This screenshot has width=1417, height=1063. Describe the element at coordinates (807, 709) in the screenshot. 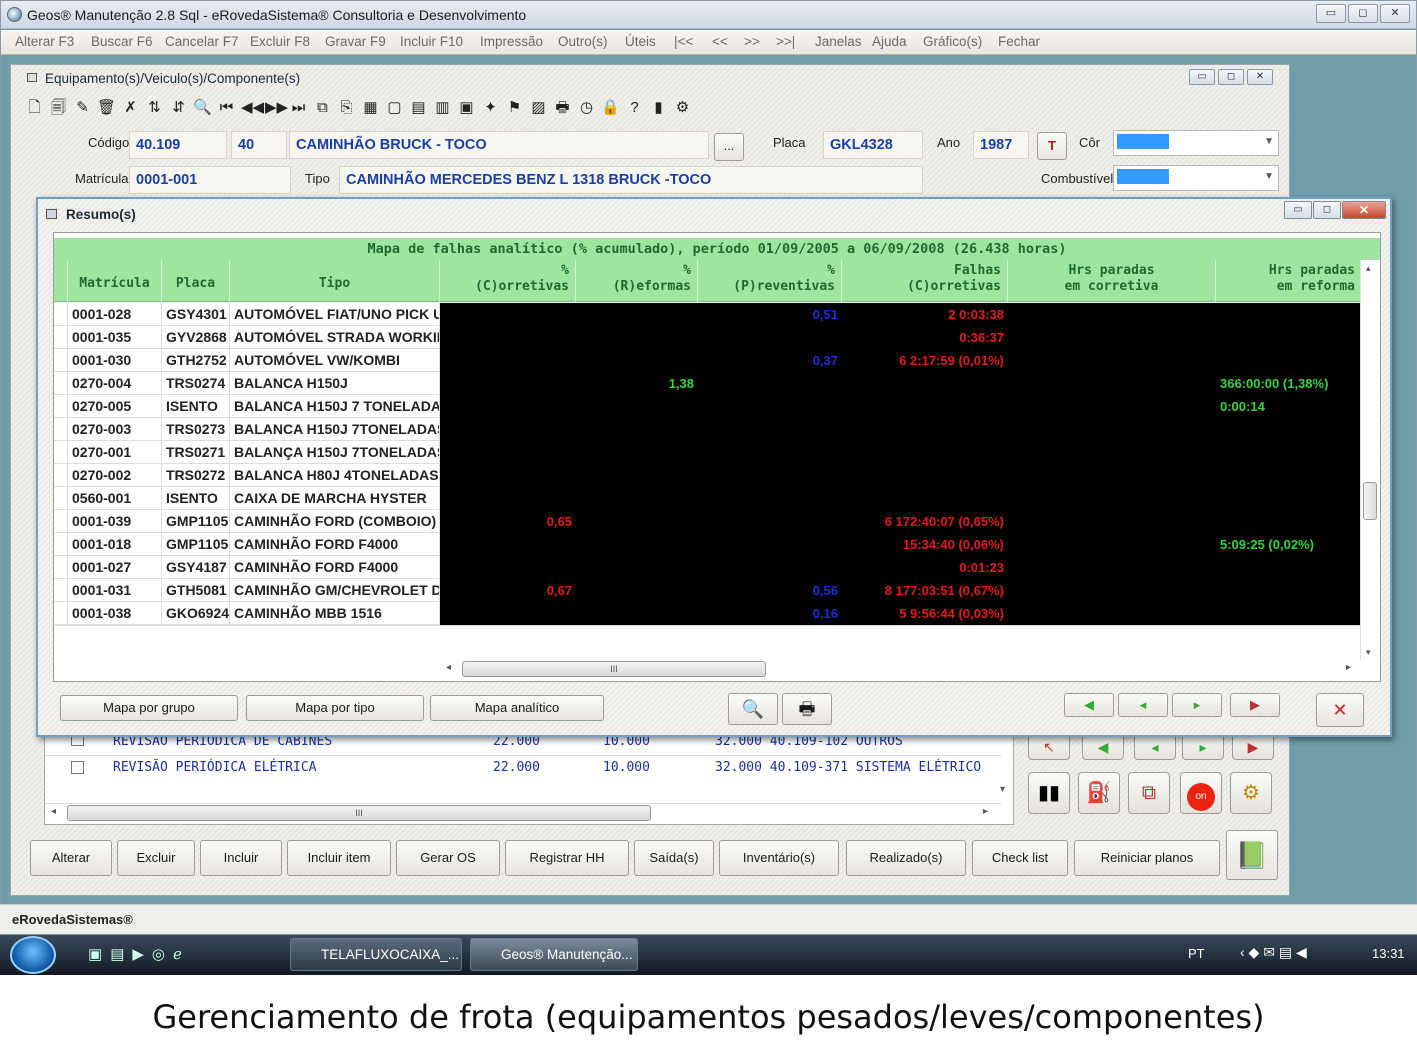

I see `print-icon: 🖶` at that location.